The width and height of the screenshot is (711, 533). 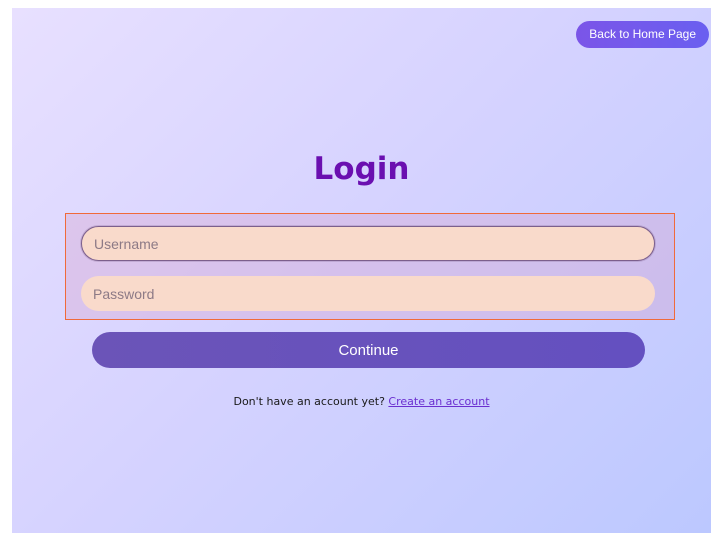 What do you see at coordinates (368, 293) in the screenshot?
I see `password-input` at bounding box center [368, 293].